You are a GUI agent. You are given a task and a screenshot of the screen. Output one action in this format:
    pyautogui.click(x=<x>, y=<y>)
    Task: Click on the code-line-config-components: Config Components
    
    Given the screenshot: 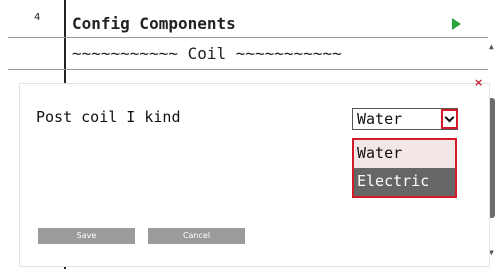 What is the action you would take?
    pyautogui.click(x=154, y=23)
    